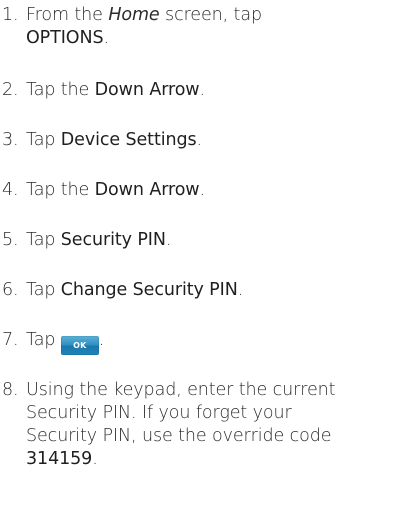 This screenshot has width=412, height=530. What do you see at coordinates (128, 140) in the screenshot?
I see `ui-element-name: Device Settings` at bounding box center [128, 140].